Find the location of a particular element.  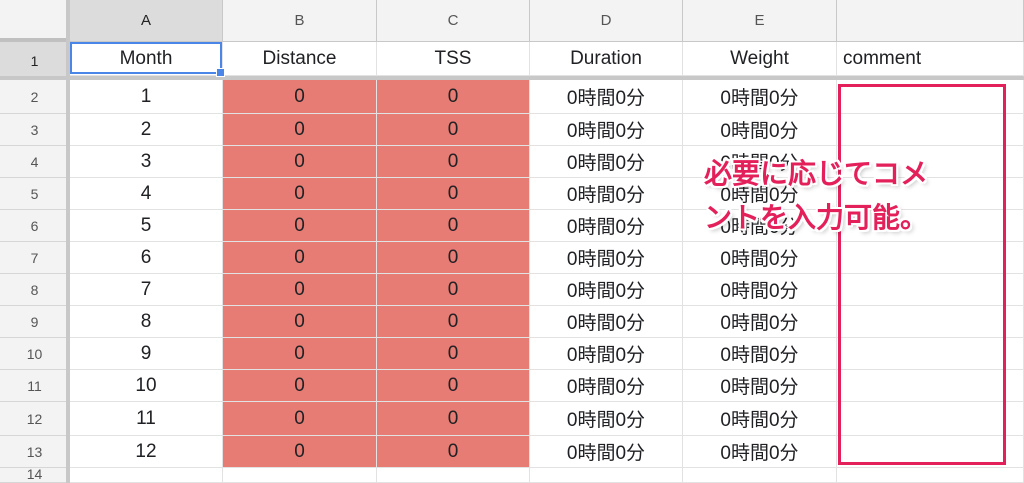

table-cell: 11 is located at coordinates (146, 419).